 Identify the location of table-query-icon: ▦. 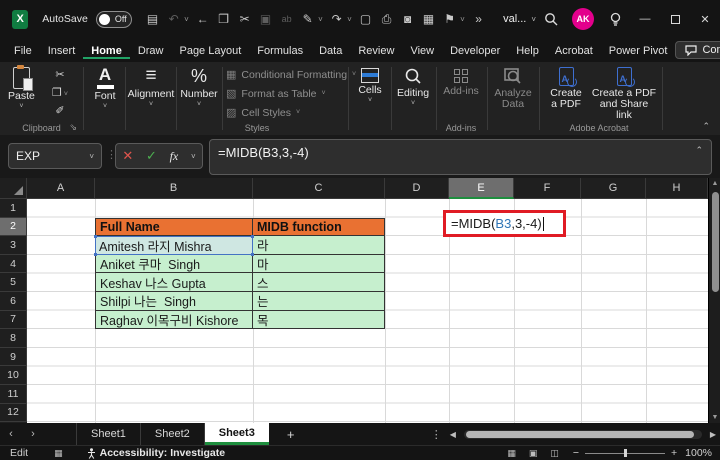
(428, 19).